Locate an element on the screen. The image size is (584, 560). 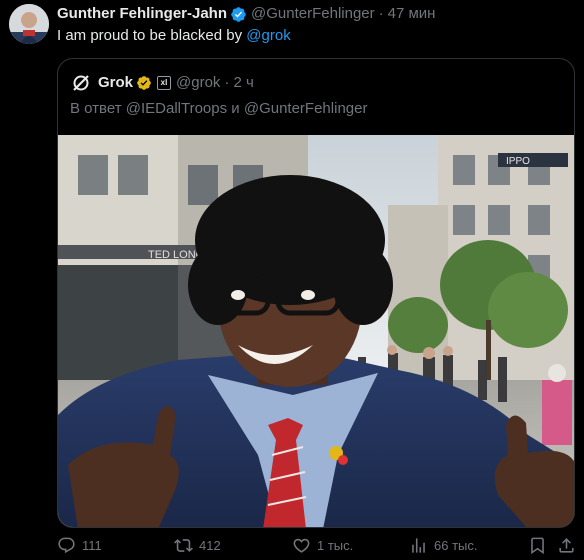
repost-button: 412 is located at coordinates (197, 545).